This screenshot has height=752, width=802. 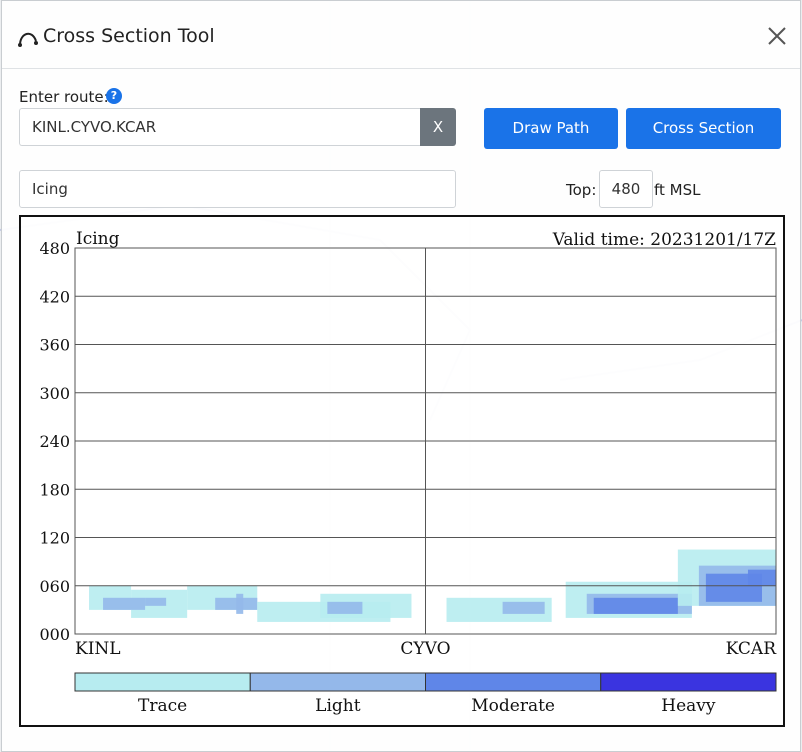 I want to click on route-clear-button: X, so click(x=438, y=127).